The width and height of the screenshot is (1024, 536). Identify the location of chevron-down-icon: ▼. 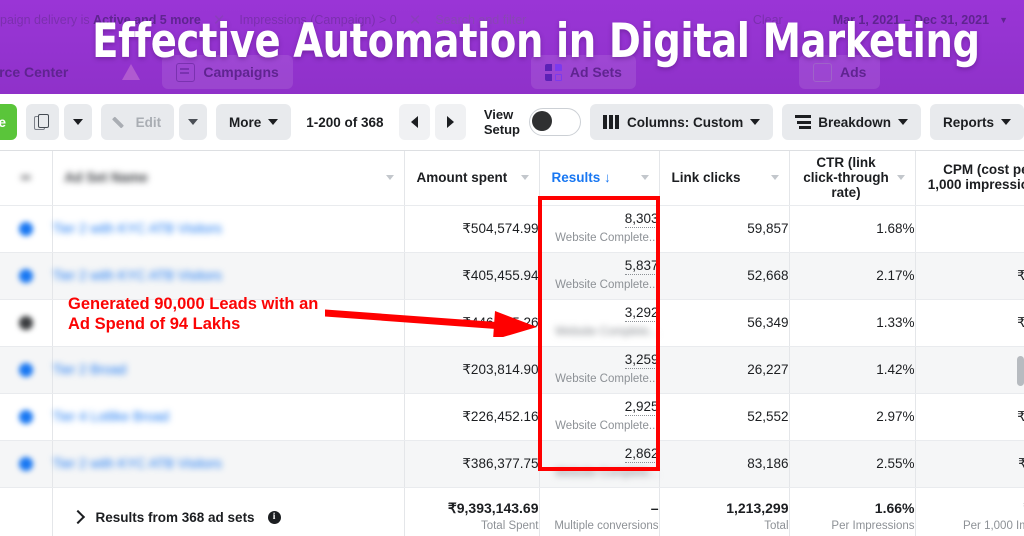
(1003, 20).